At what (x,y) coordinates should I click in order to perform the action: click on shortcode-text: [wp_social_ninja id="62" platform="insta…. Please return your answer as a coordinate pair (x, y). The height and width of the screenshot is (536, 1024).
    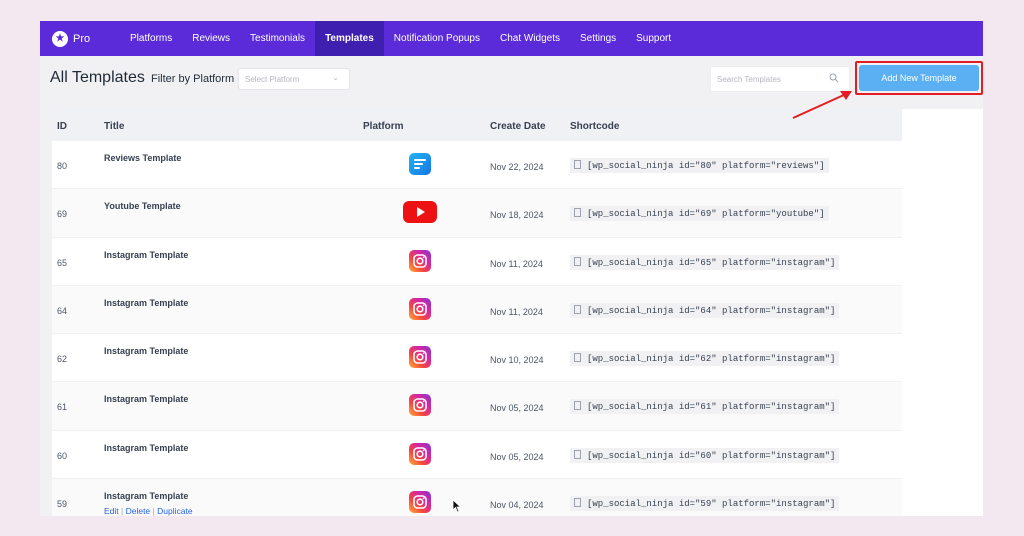
    Looking at the image, I should click on (711, 359).